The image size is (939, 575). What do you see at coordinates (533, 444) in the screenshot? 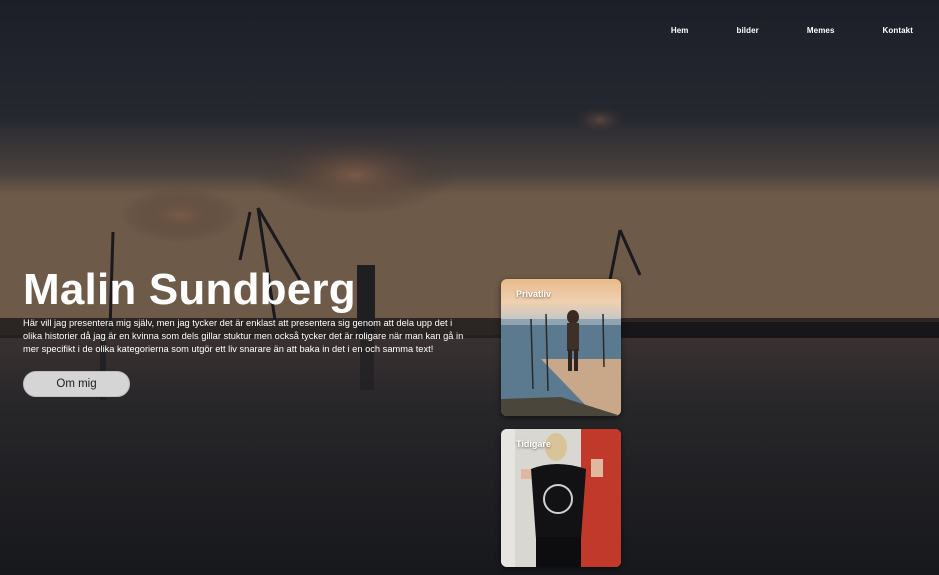
I see `card-label-tidigare: Tidigare` at bounding box center [533, 444].